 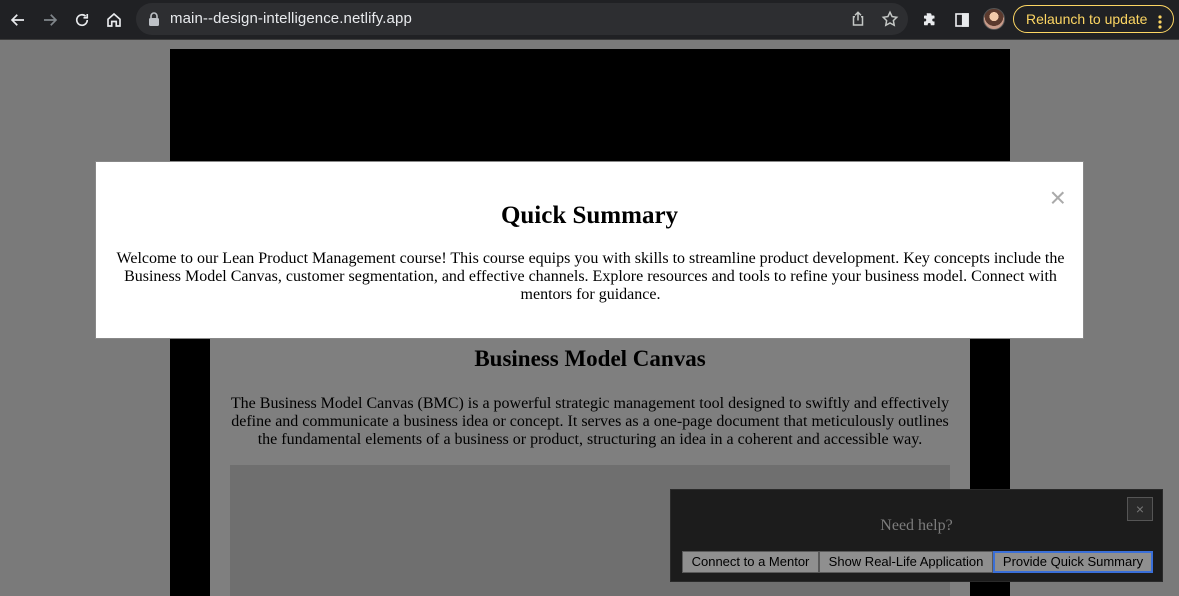 What do you see at coordinates (154, 19) in the screenshot?
I see `lock-icon` at bounding box center [154, 19].